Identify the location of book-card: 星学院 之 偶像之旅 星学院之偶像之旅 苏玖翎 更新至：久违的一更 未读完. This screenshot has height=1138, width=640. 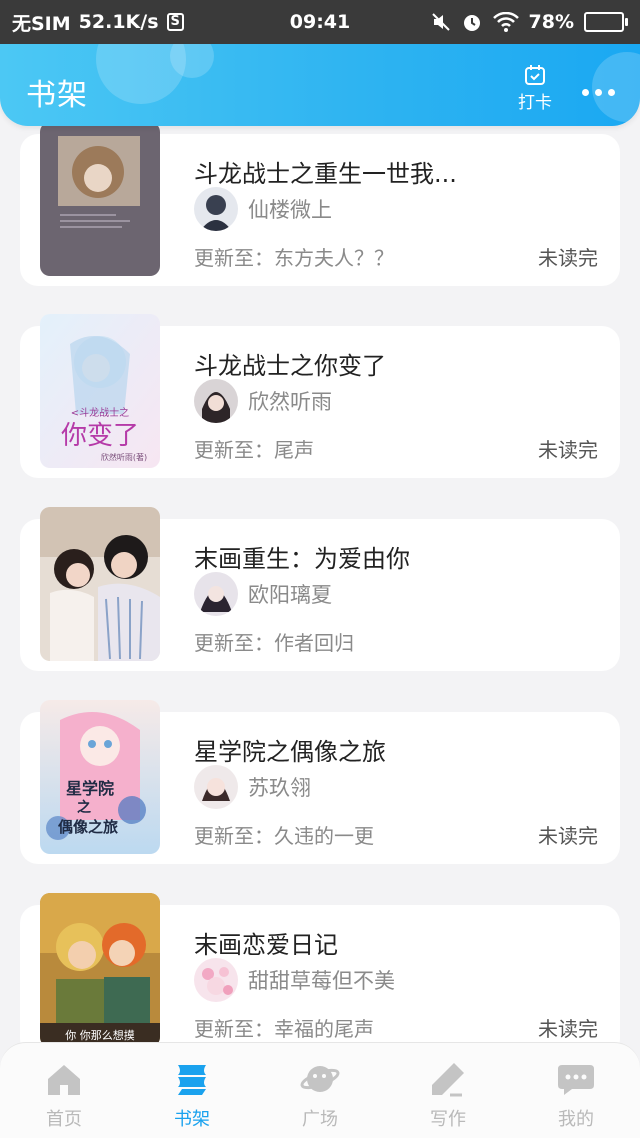
(320, 782).